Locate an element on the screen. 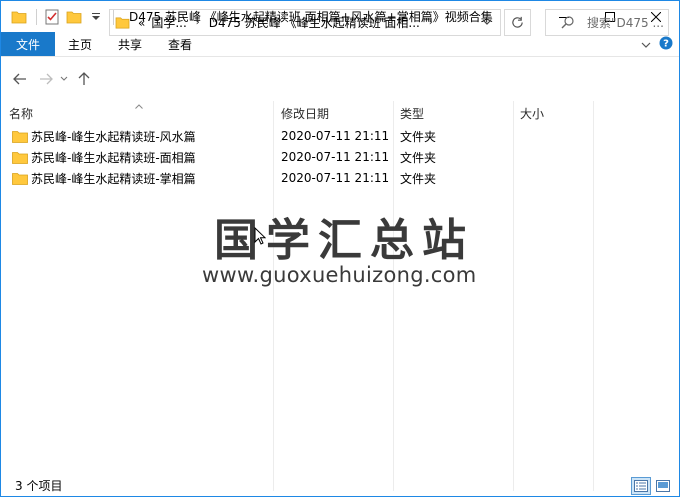 This screenshot has width=680, height=497. navigation-bar is located at coordinates (340, 79).